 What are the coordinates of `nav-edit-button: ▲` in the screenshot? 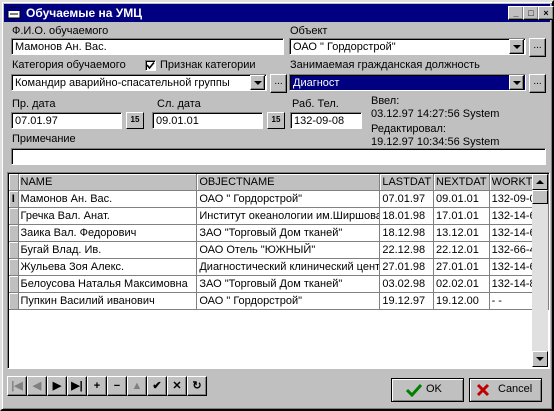 It's located at (137, 386).